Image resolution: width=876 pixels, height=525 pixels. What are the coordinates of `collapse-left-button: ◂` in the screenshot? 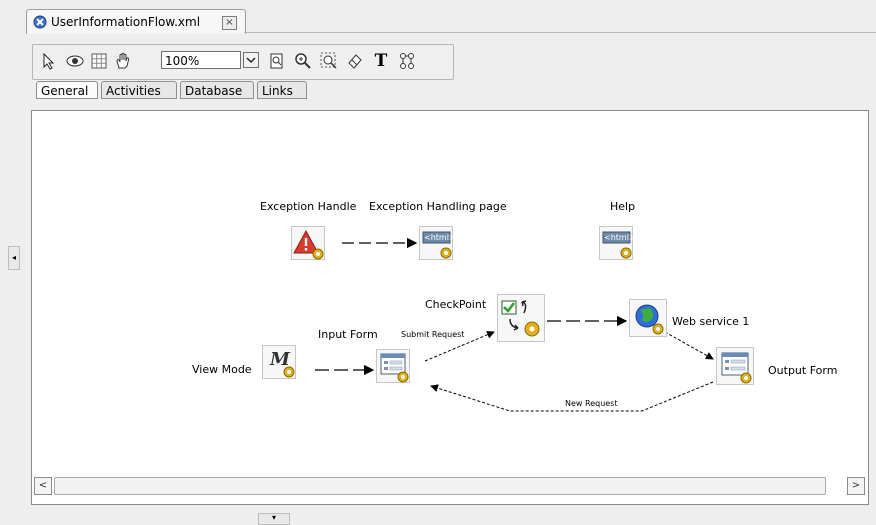 It's located at (14, 258).